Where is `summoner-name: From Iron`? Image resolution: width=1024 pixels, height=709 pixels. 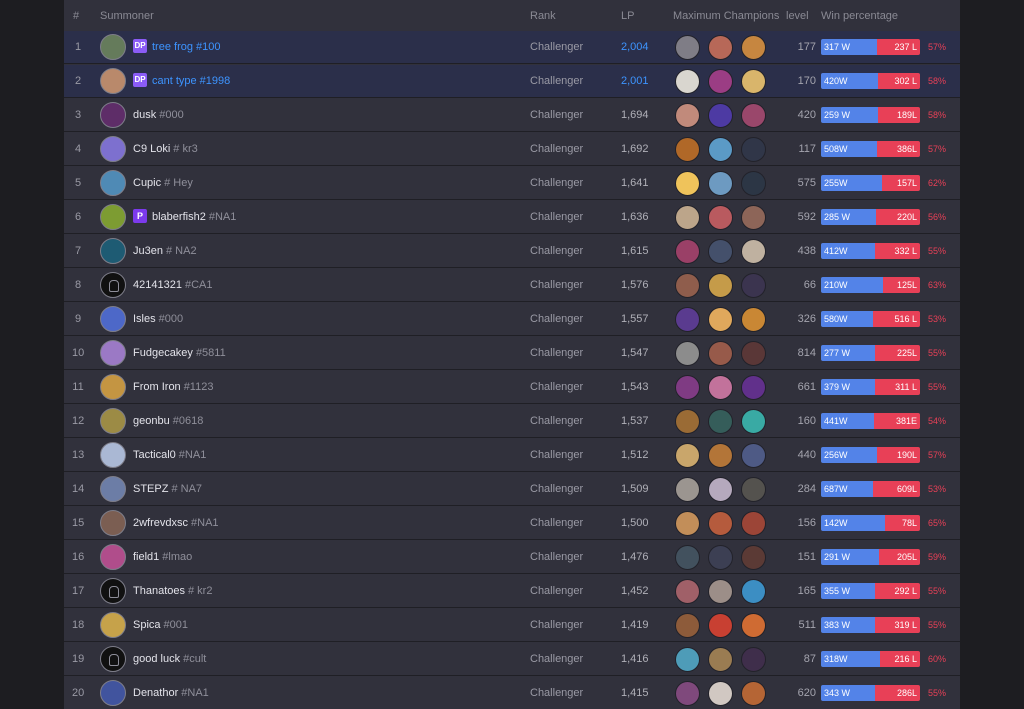 summoner-name: From Iron is located at coordinates (157, 387).